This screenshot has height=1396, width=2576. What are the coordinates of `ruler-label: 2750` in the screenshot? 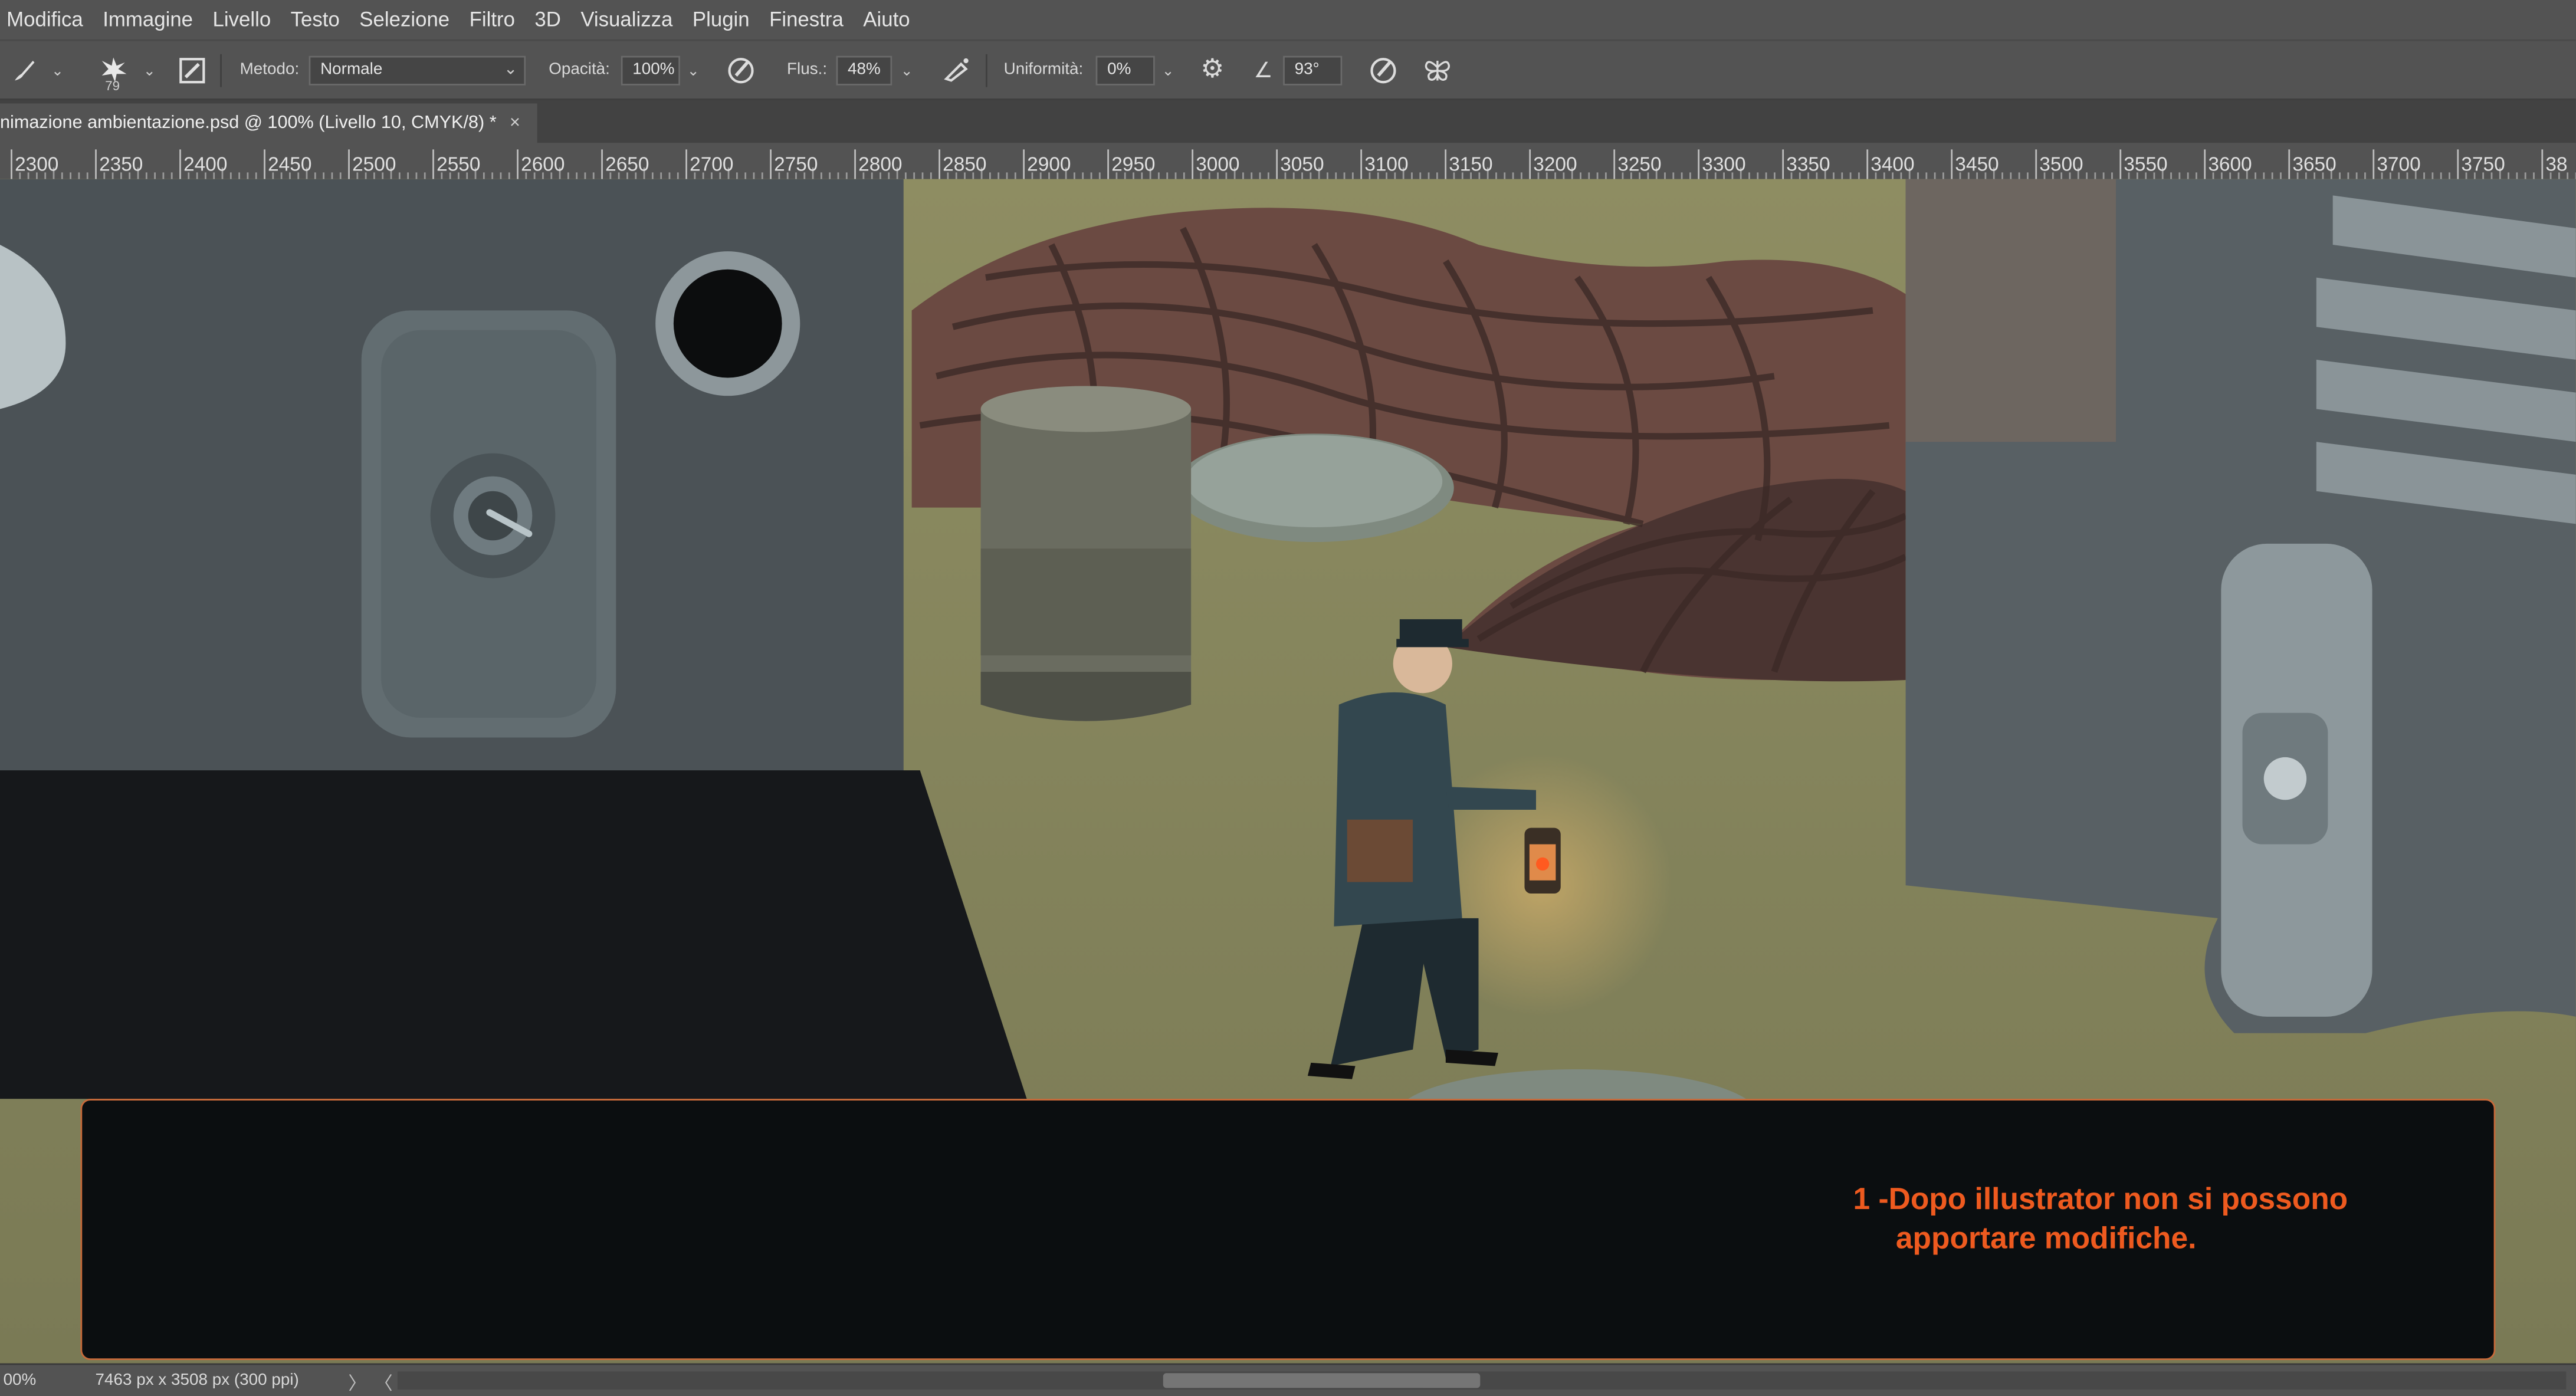 It's located at (796, 165).